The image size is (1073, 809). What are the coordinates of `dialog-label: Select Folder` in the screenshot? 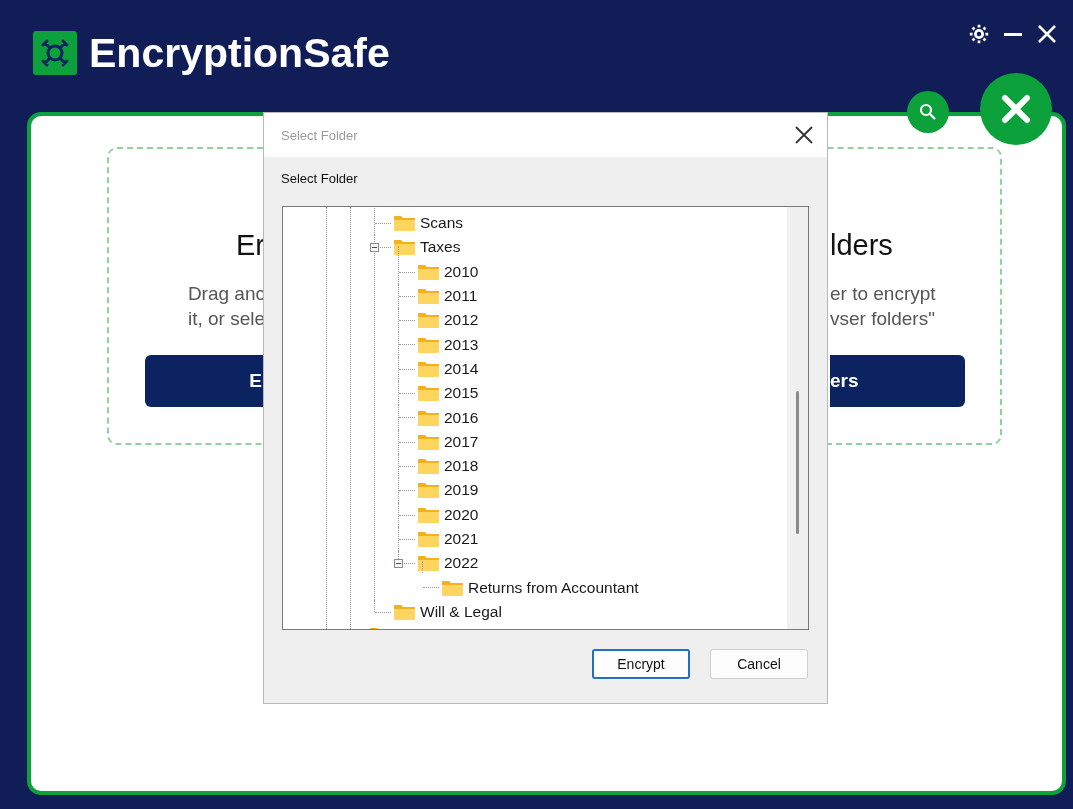 It's located at (320, 178).